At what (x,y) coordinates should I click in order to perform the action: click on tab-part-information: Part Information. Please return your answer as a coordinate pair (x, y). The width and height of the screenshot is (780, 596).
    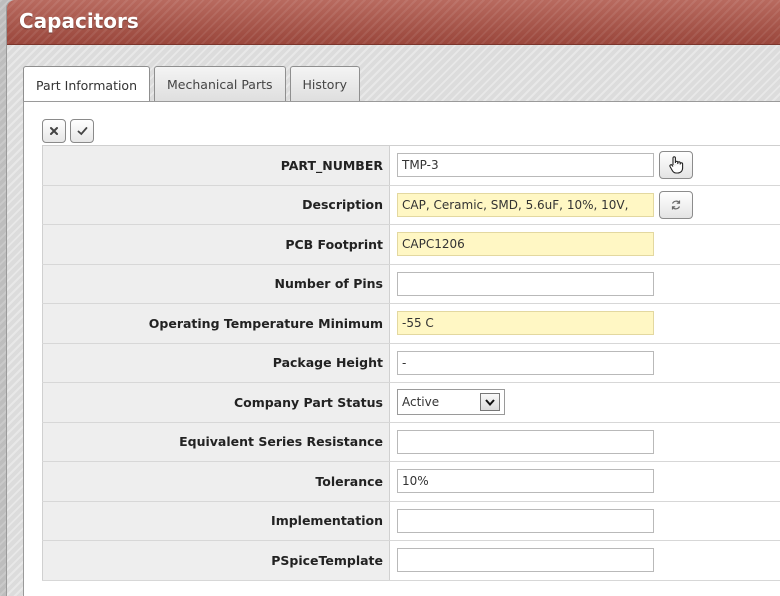
    Looking at the image, I should click on (87, 84).